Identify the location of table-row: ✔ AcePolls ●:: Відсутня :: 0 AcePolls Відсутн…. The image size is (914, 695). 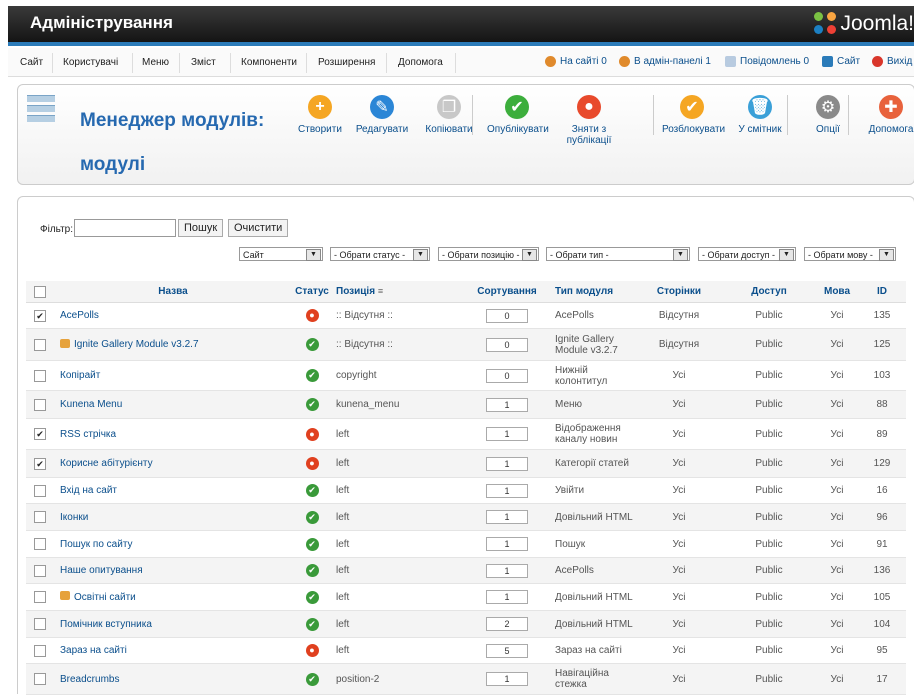
(466, 315).